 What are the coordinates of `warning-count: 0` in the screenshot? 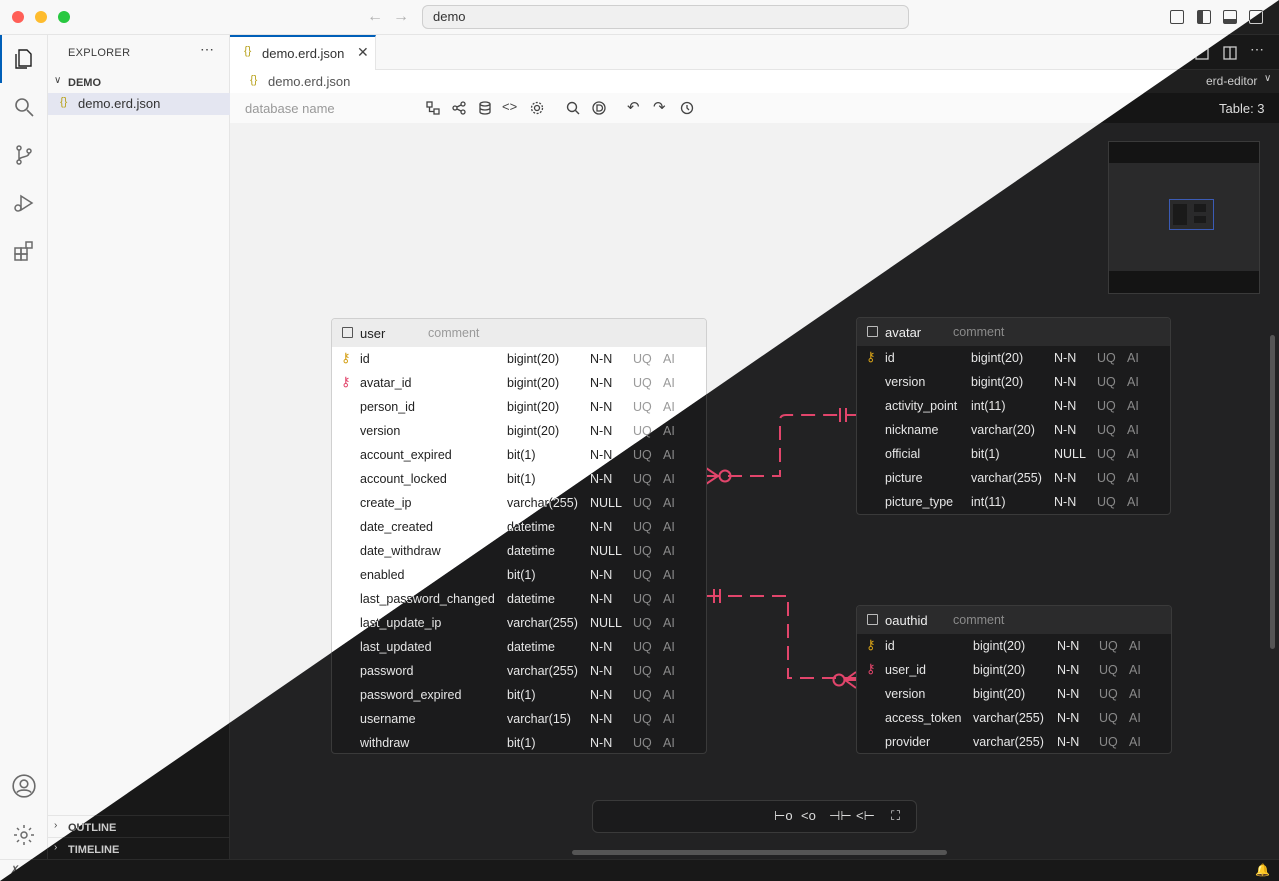 It's located at (95, 870).